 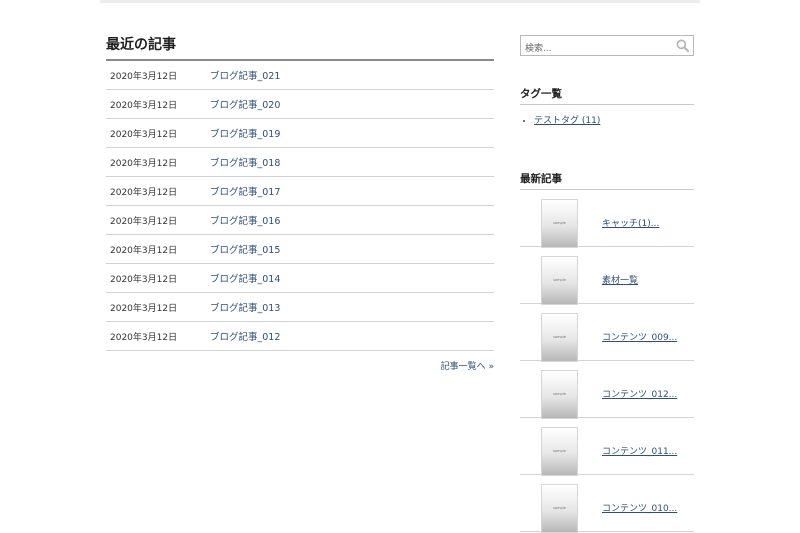 What do you see at coordinates (567, 121) in the screenshot?
I see `tag-link: テストタグ (11)` at bounding box center [567, 121].